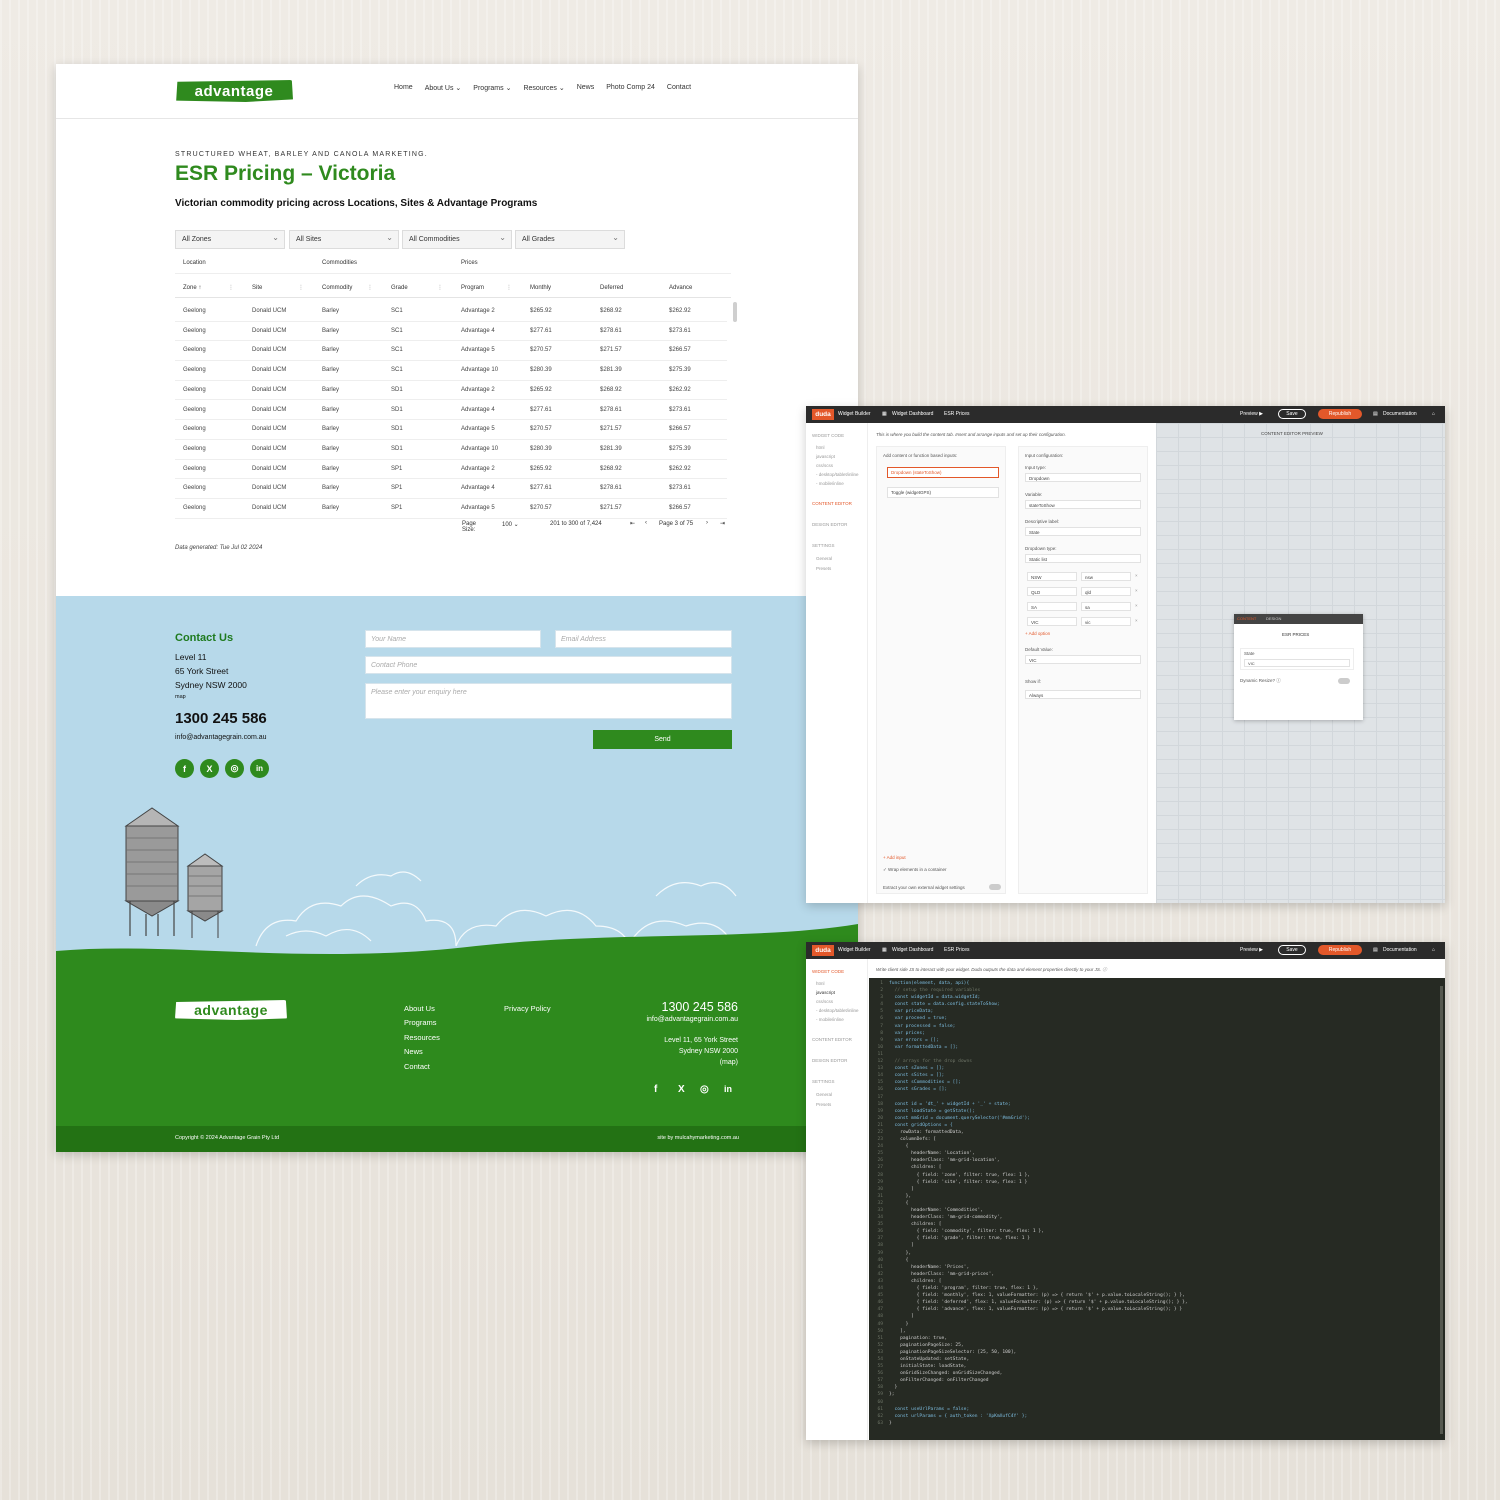  I want to click on footer-email: info@advantagegrain.com.au, so click(692, 1019).